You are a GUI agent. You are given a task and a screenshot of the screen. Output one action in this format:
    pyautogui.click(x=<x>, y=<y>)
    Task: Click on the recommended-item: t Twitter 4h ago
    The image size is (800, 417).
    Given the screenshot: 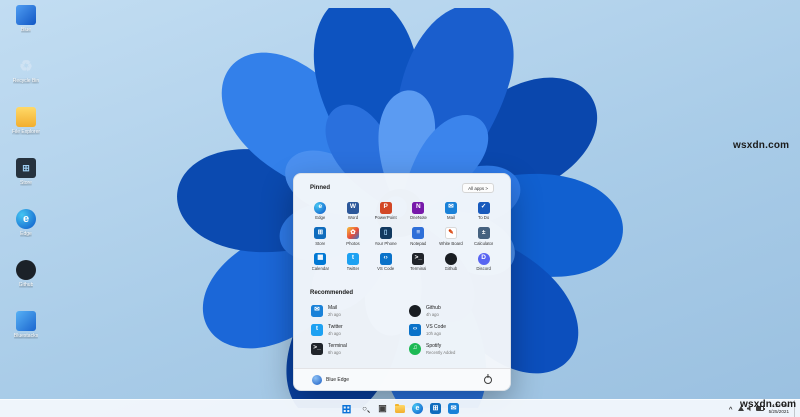 What is the action you would take?
    pyautogui.click(x=353, y=330)
    